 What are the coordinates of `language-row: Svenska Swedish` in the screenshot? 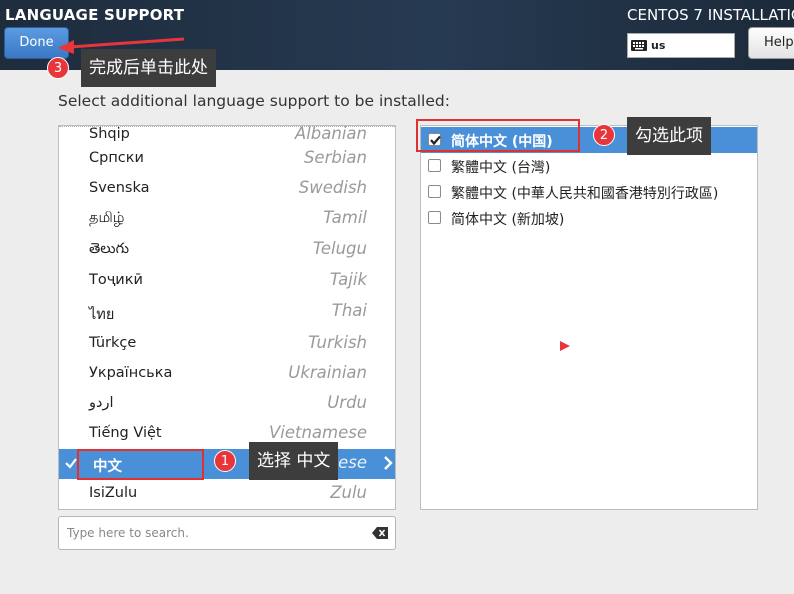 It's located at (227, 189).